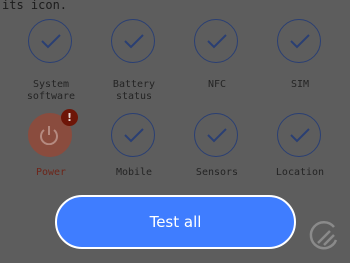 The width and height of the screenshot is (350, 263). I want to click on test-label: Sensors, so click(217, 172).